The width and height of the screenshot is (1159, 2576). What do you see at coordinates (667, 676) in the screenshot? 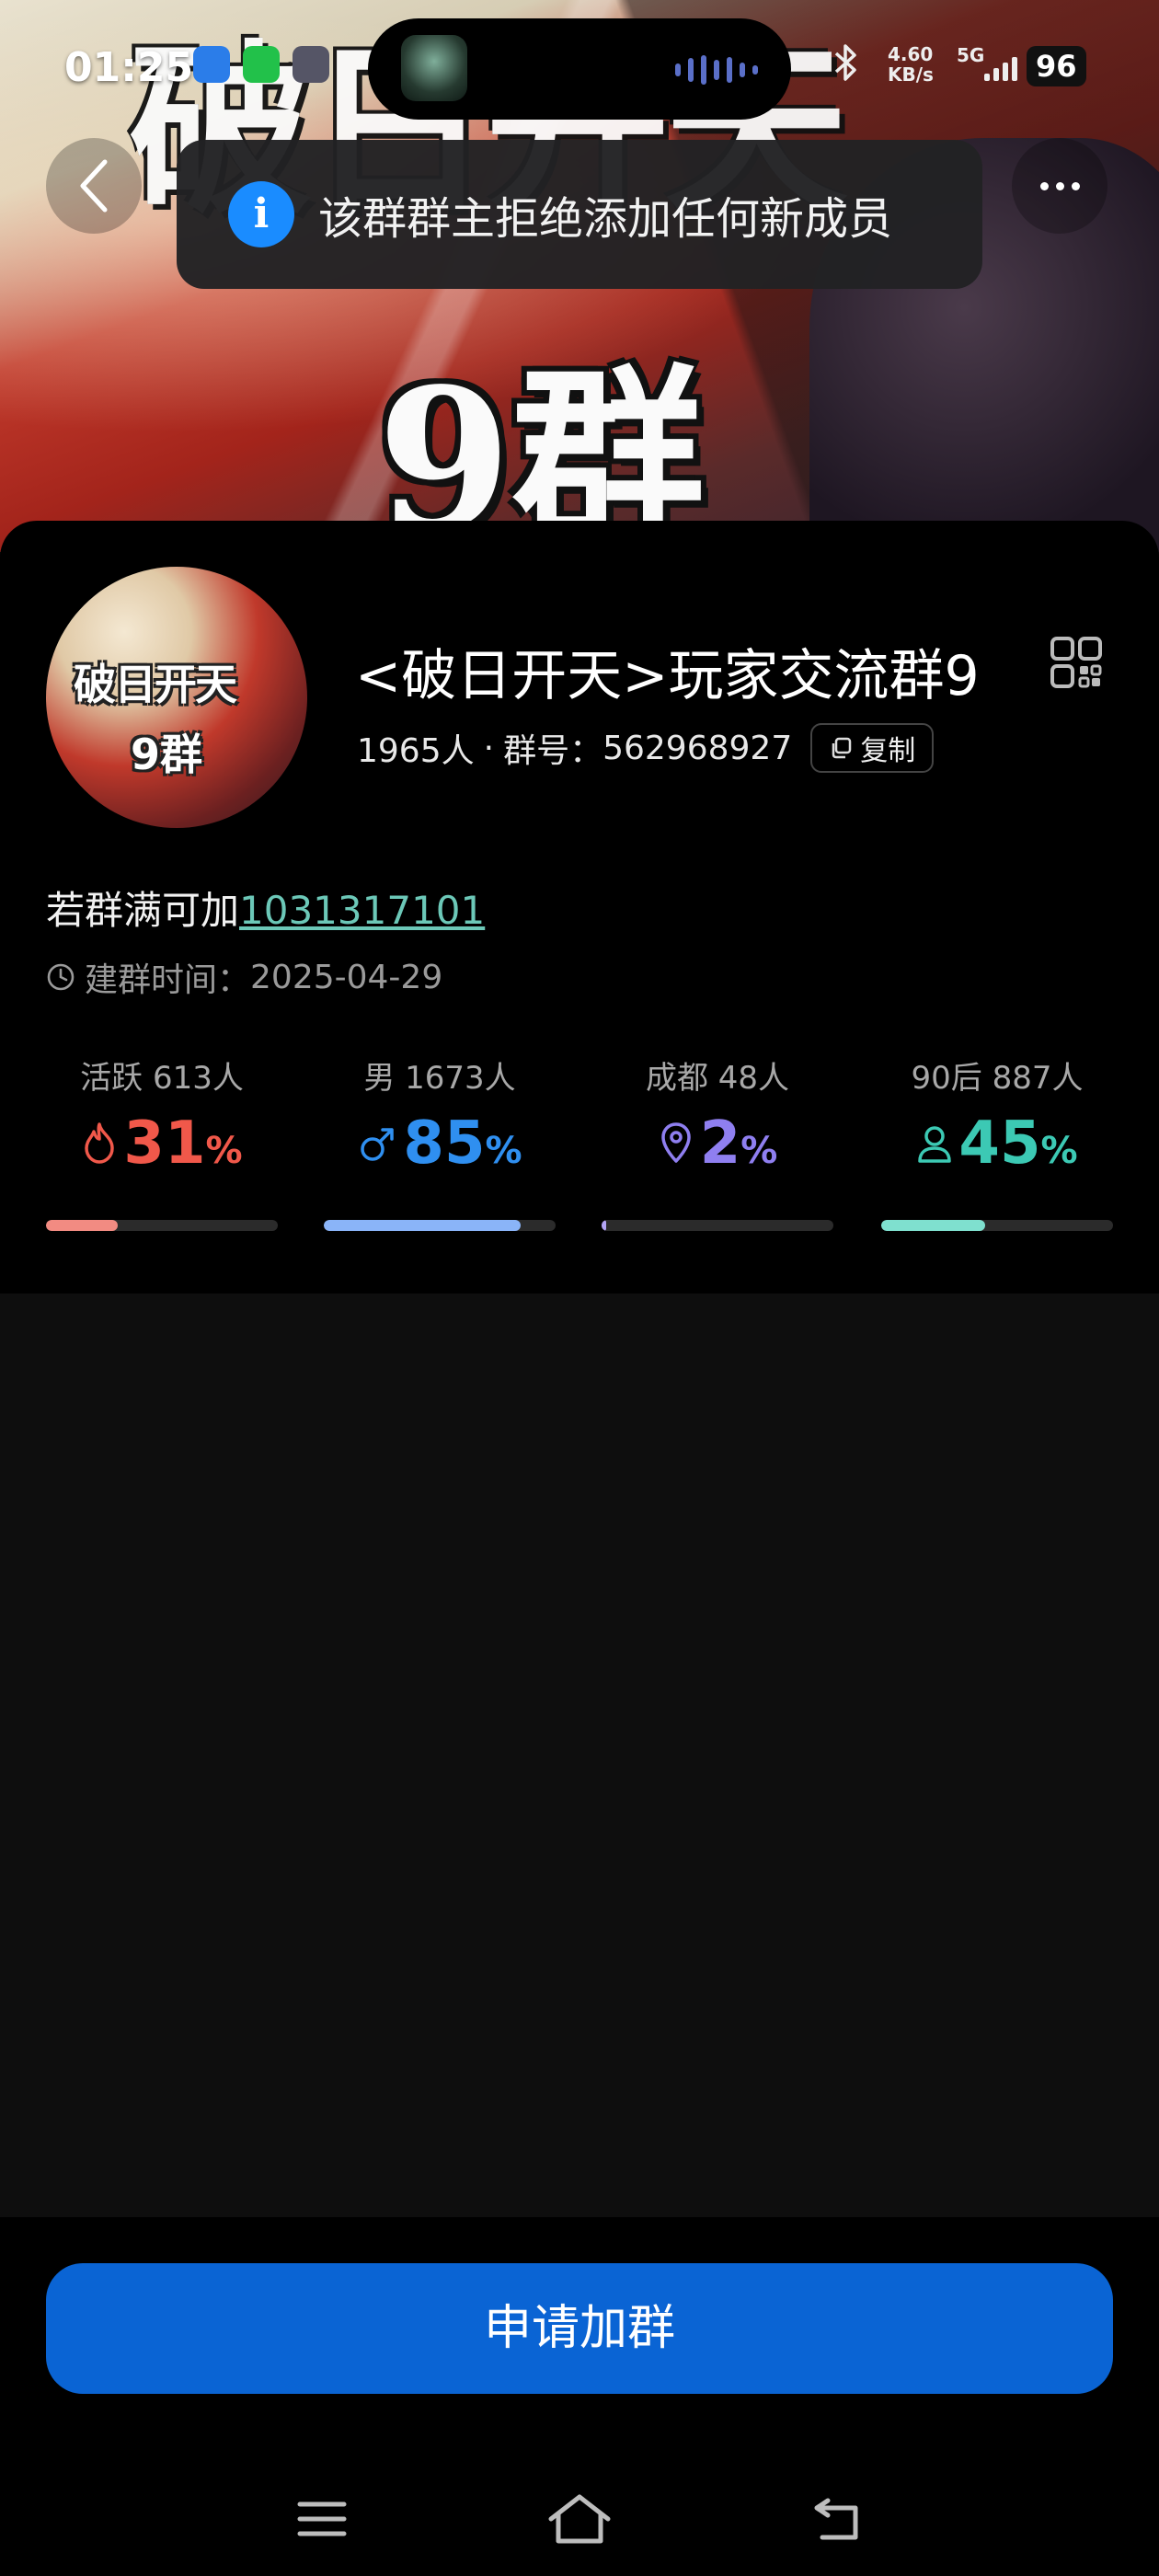
I see `group-name: <破日开天>玩家交流群9` at bounding box center [667, 676].